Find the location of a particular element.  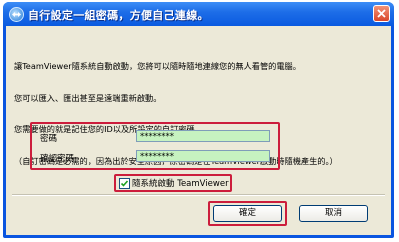

close-button is located at coordinates (381, 13).